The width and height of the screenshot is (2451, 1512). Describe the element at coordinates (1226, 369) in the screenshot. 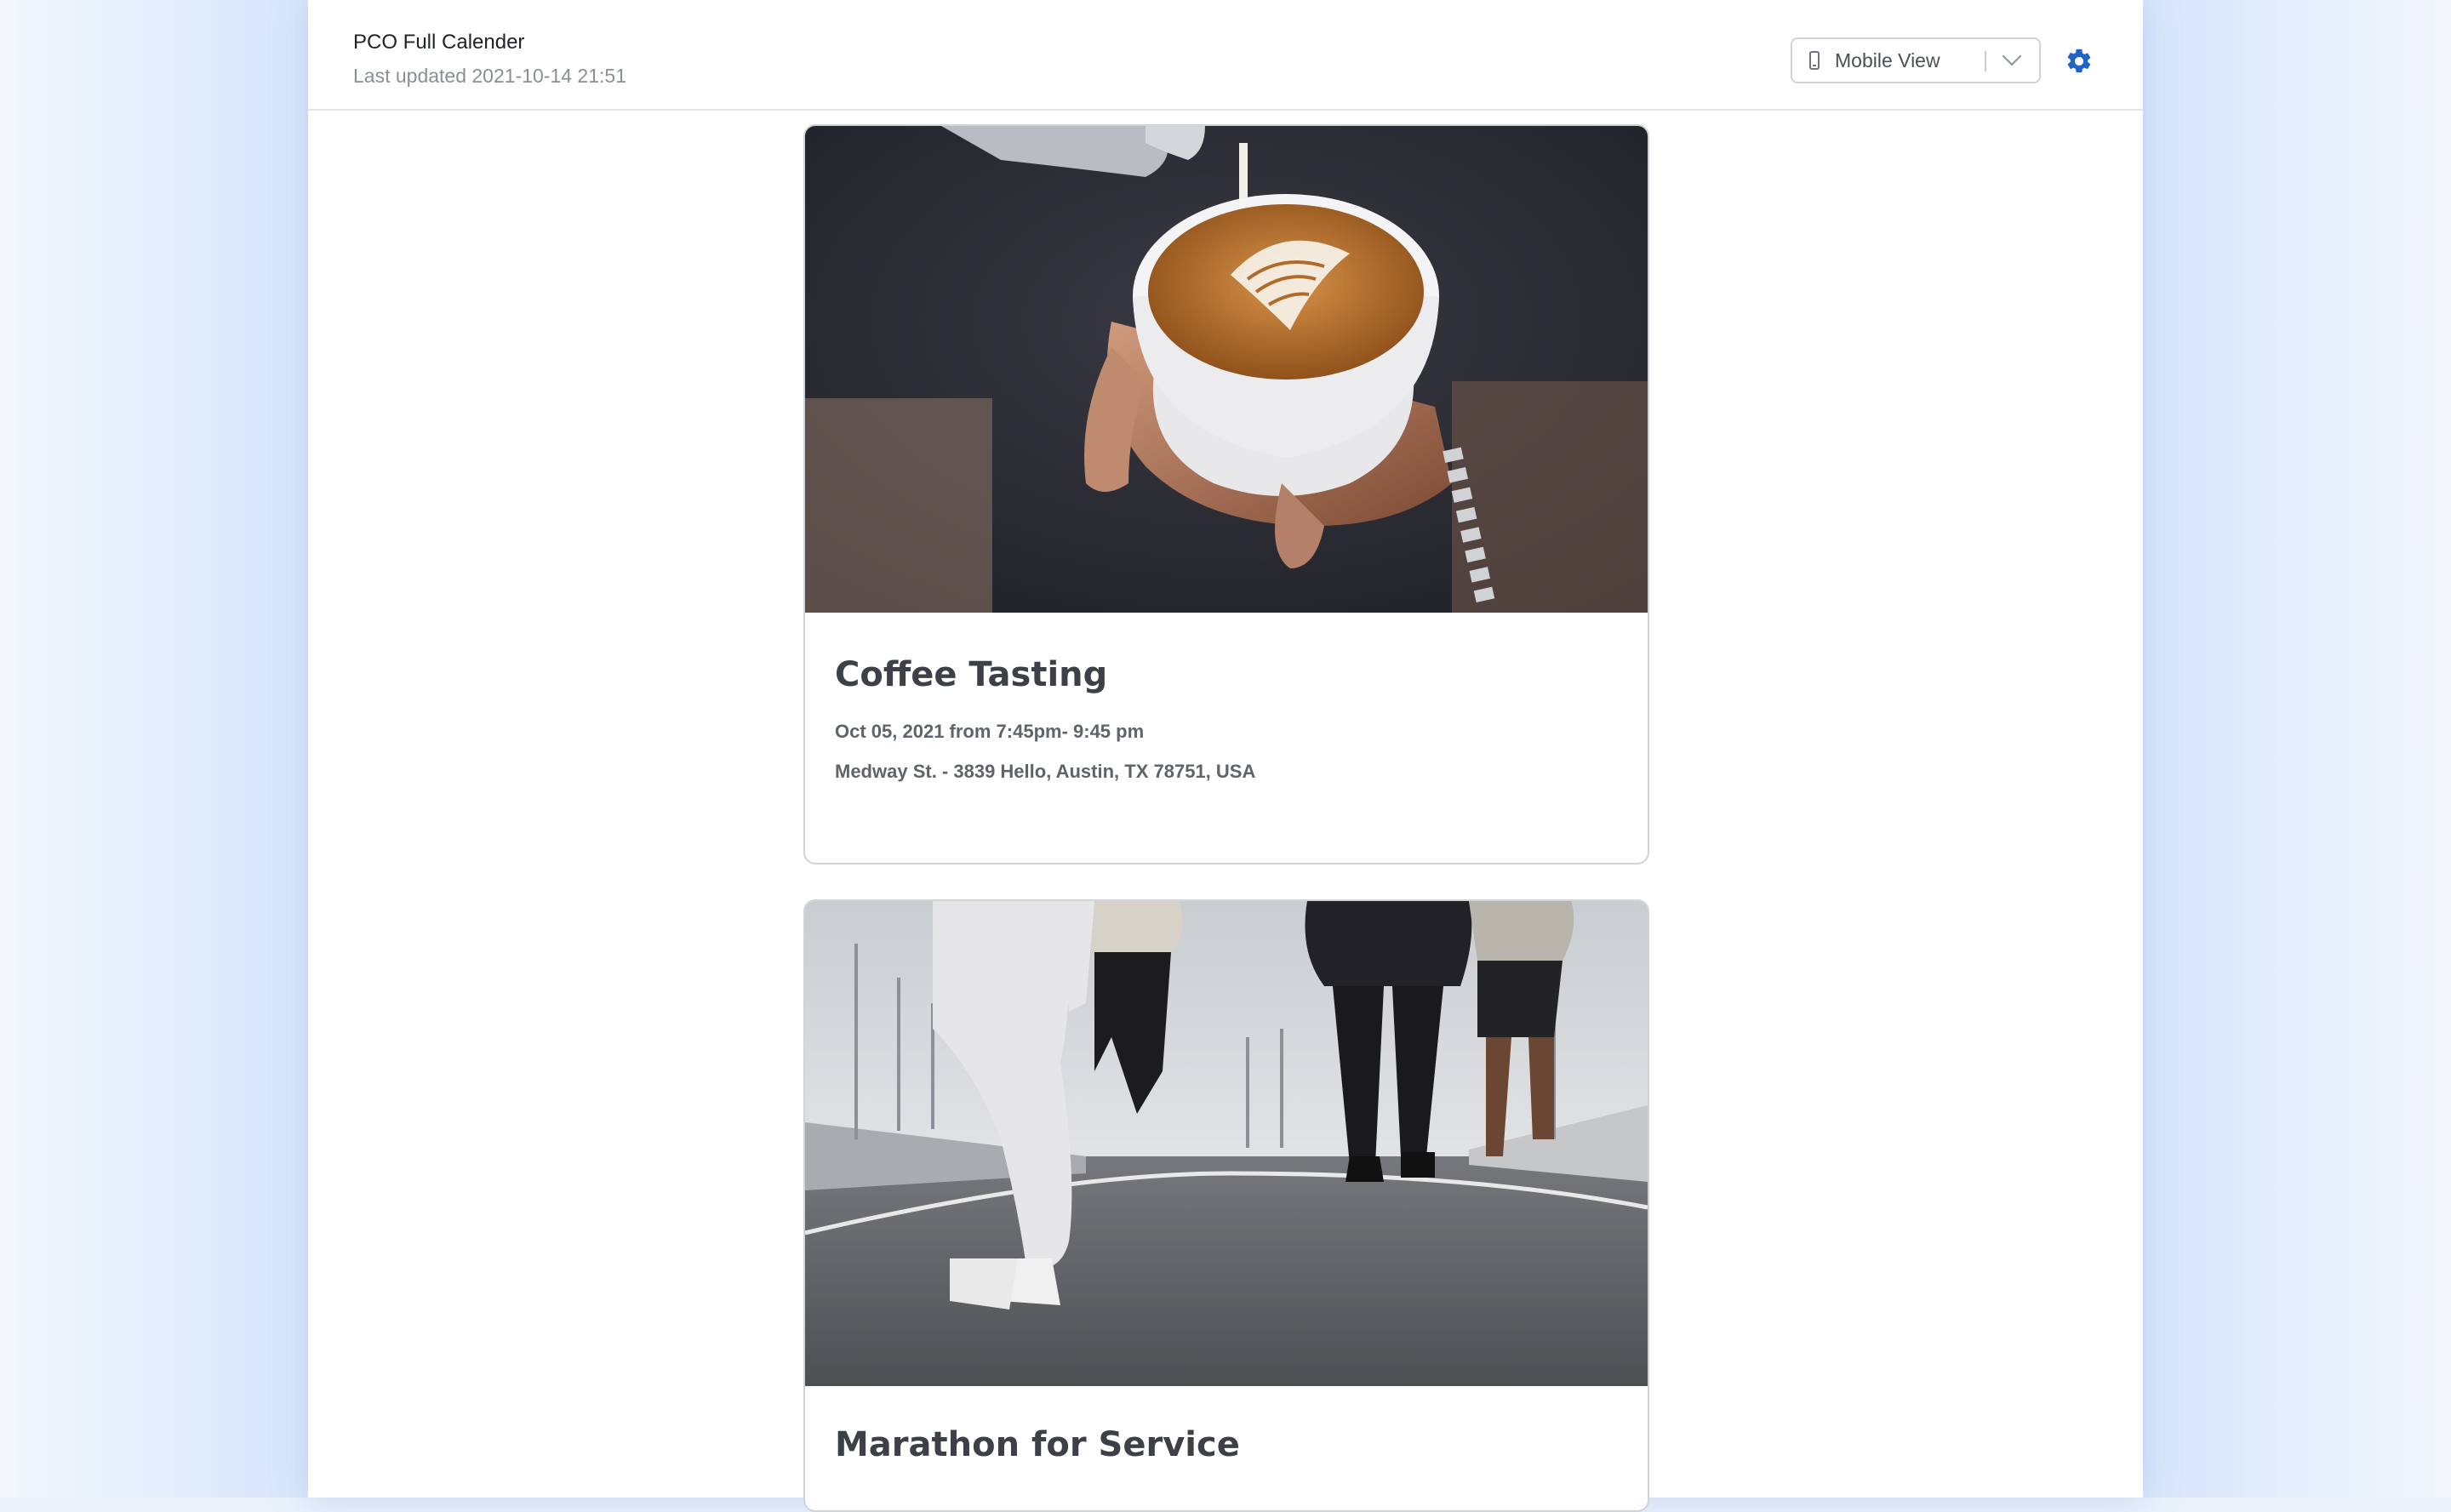

I see `latte-art-photo` at that location.